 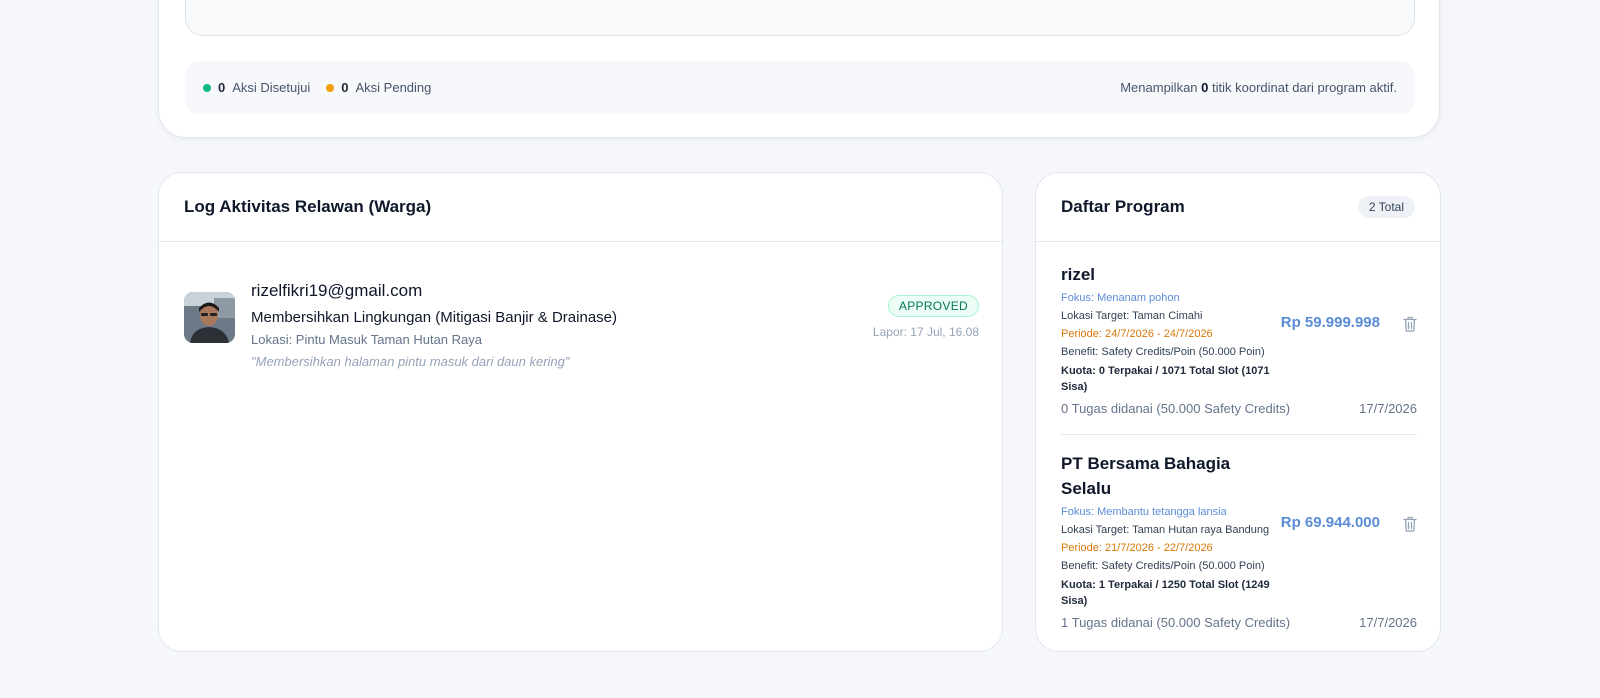 What do you see at coordinates (271, 87) in the screenshot?
I see `approved-label: Aksi Disetujui` at bounding box center [271, 87].